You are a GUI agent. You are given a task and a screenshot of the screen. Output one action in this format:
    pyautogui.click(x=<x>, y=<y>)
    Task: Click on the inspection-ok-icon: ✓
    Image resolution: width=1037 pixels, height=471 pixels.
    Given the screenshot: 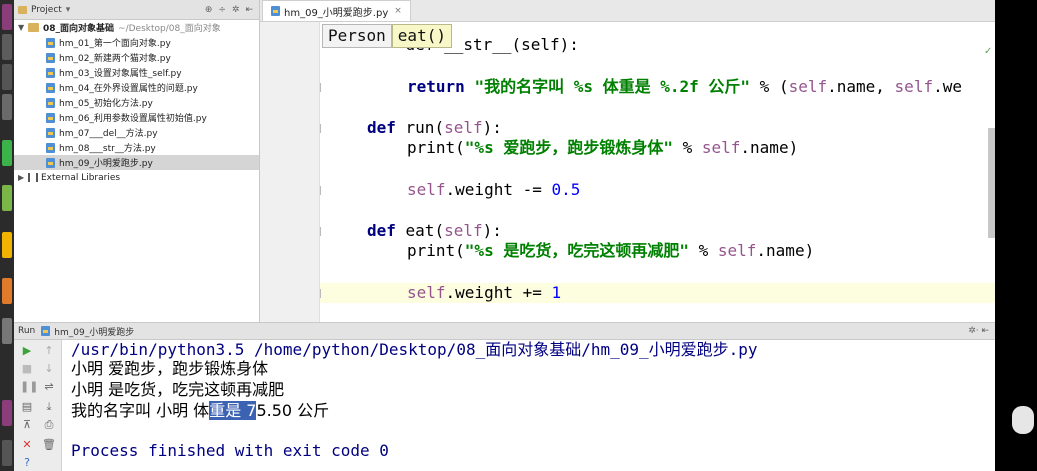 What is the action you would take?
    pyautogui.click(x=988, y=51)
    